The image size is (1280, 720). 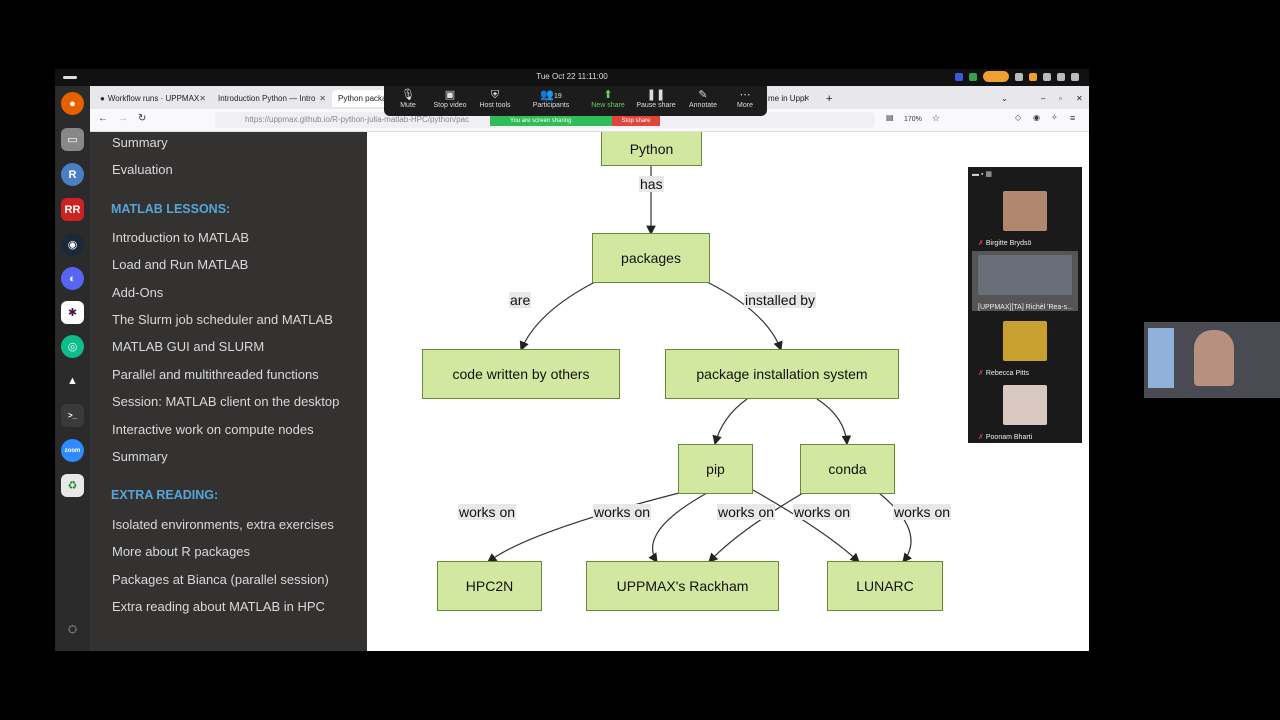 I want to click on participant-tile: ✗ Birgitte Brydsö, so click(x=1025, y=217).